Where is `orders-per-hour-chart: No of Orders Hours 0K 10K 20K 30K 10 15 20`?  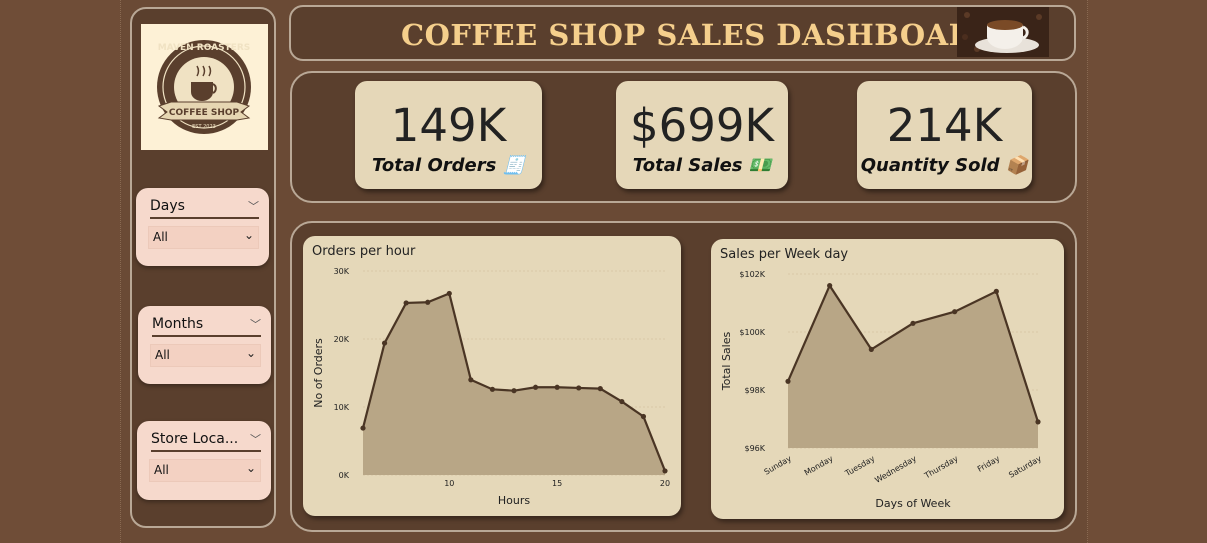
orders-per-hour-chart: No of Orders Hours 0K 10K 20K 30K 10 15 20 is located at coordinates (491, 387).